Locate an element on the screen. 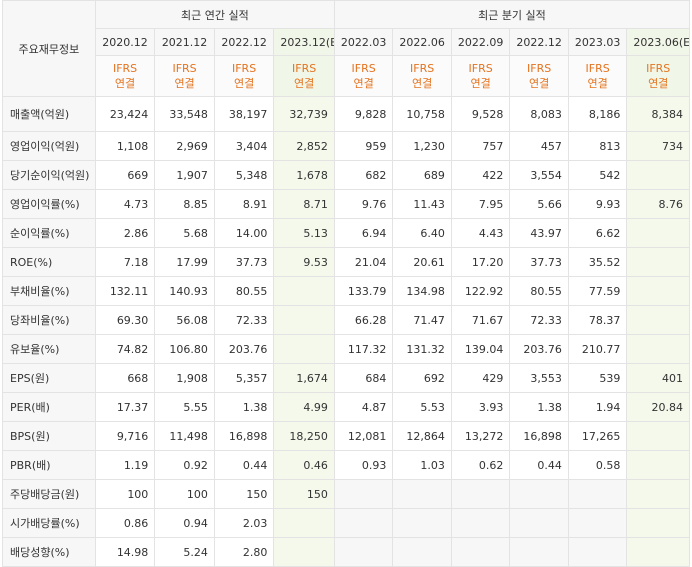 The image size is (692, 567). quarter-value-cell: 8,384 is located at coordinates (658, 114).